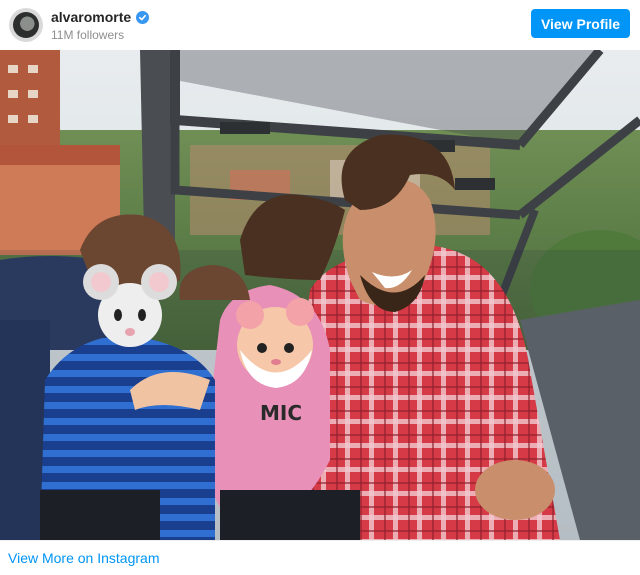 This screenshot has width=640, height=575. What do you see at coordinates (320, 557) in the screenshot?
I see `post-footer: View More on Instagram` at bounding box center [320, 557].